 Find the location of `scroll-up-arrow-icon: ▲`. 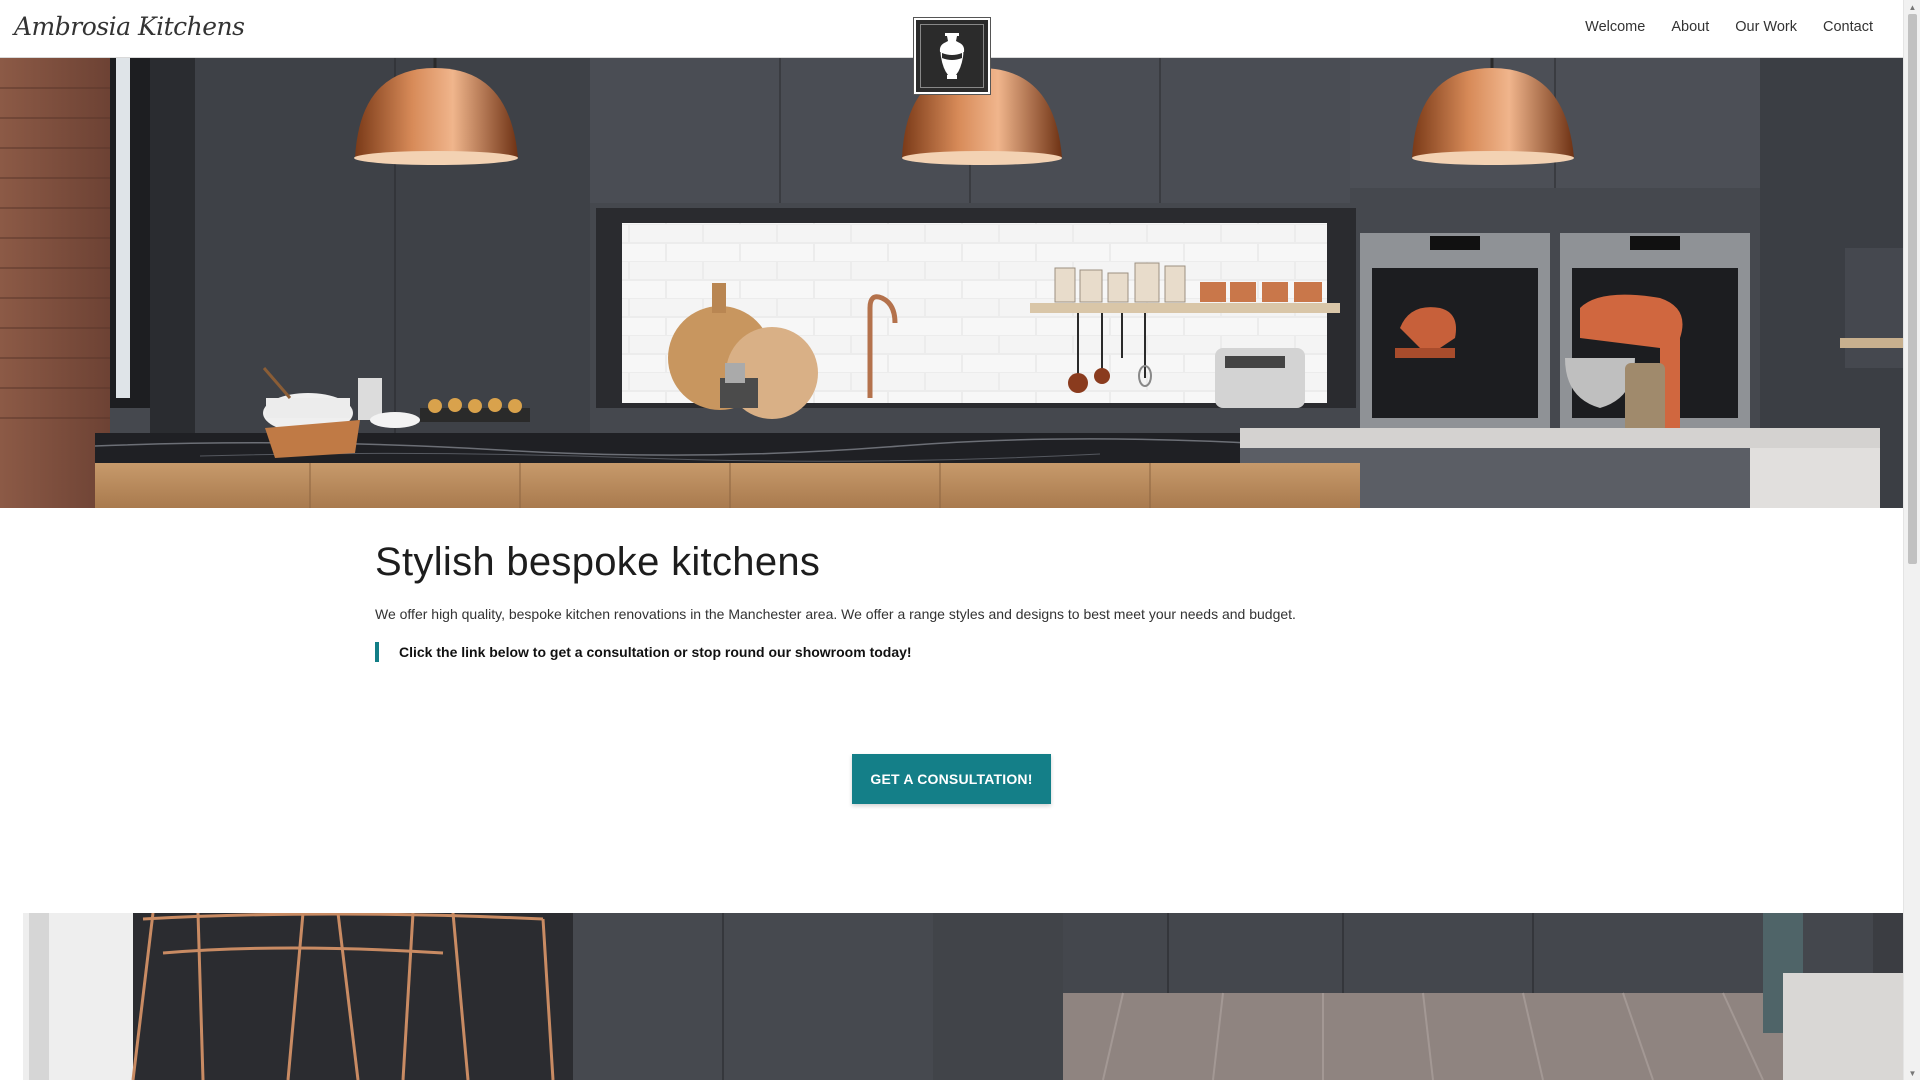

scroll-up-arrow-icon: ▲ is located at coordinates (1912, 7).